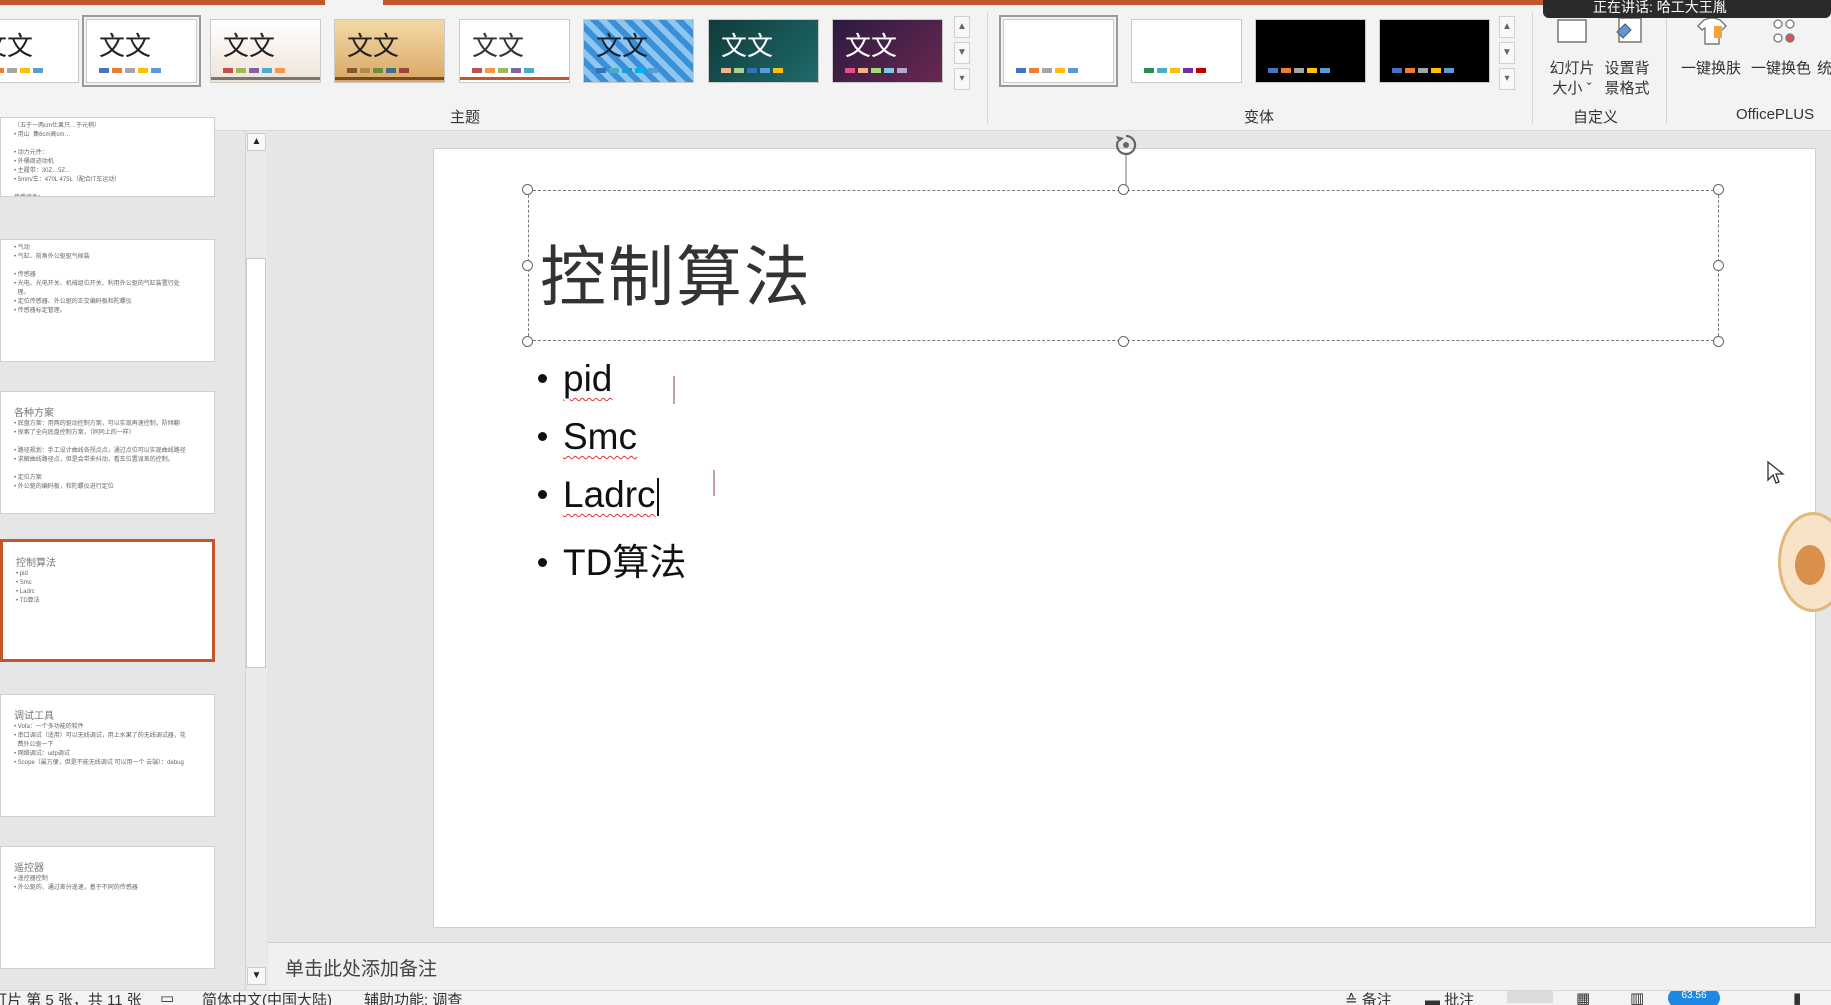 The height and width of the screenshot is (1005, 1831). I want to click on slide-size-button: 幻灯片 大小 ˇ, so click(1572, 55).